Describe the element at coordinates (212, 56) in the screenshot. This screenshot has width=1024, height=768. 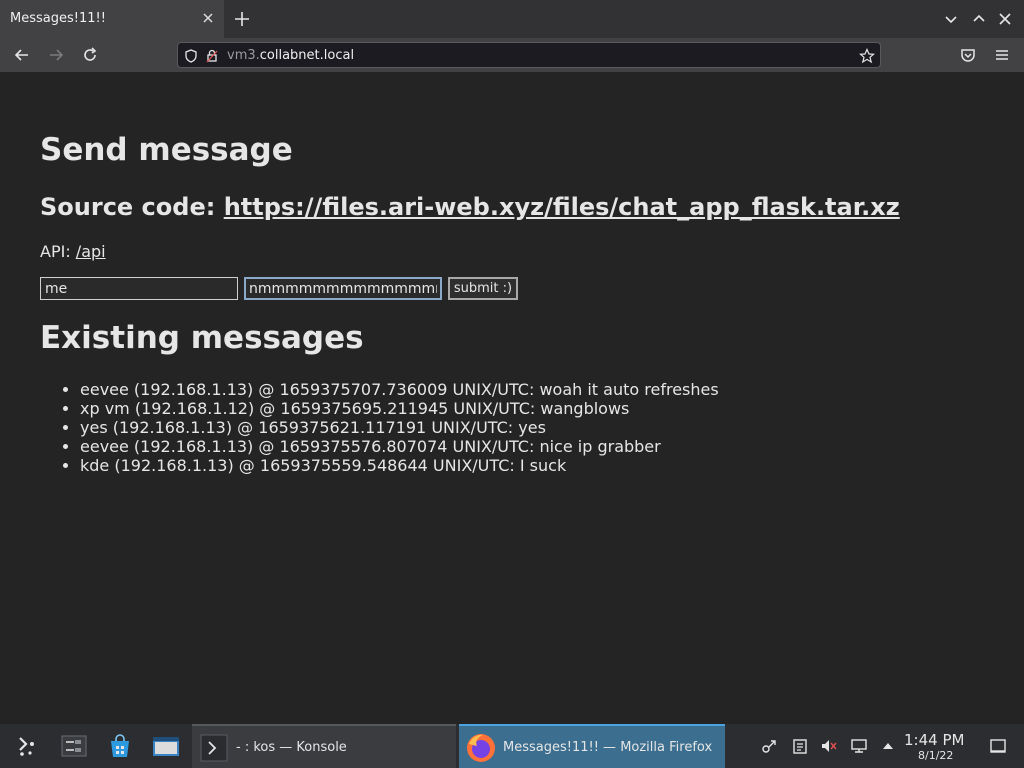
I see `lock-insecure-icon` at that location.